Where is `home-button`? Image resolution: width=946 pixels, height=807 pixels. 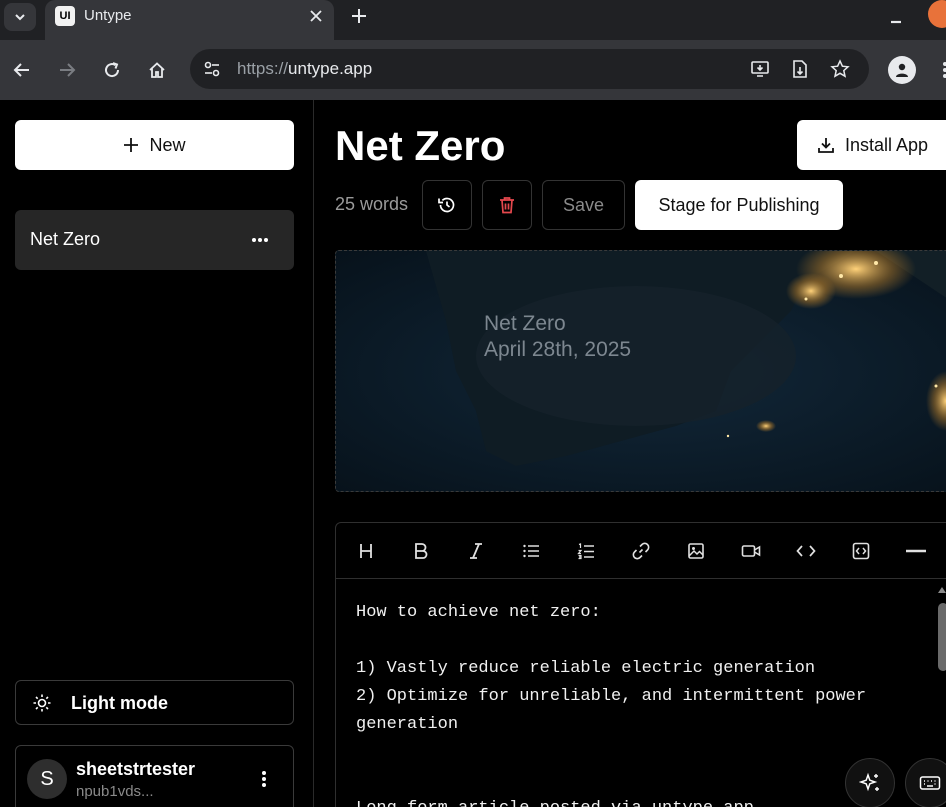 home-button is located at coordinates (157, 70).